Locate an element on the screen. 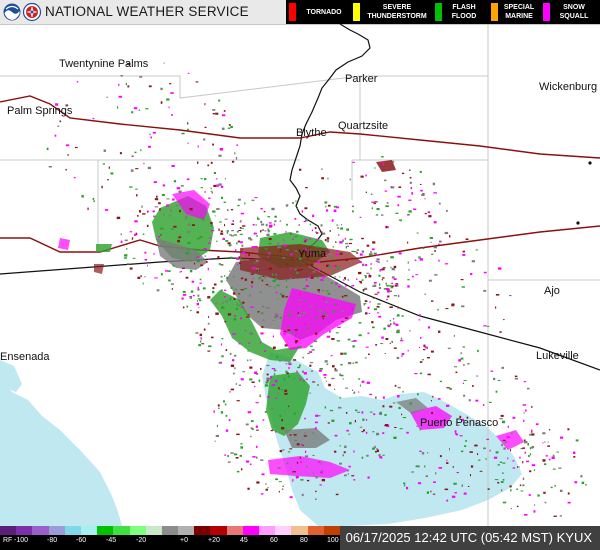  city-label-palm-springs: Palm Springs is located at coordinates (40, 111).